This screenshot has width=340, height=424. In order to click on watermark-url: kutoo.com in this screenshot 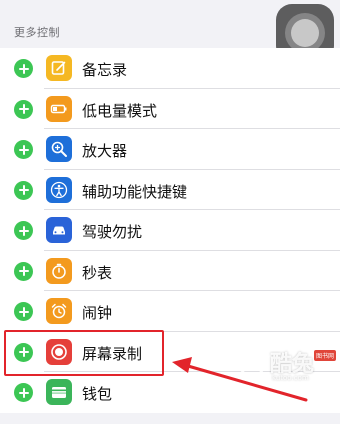, I will do `click(290, 378)`.